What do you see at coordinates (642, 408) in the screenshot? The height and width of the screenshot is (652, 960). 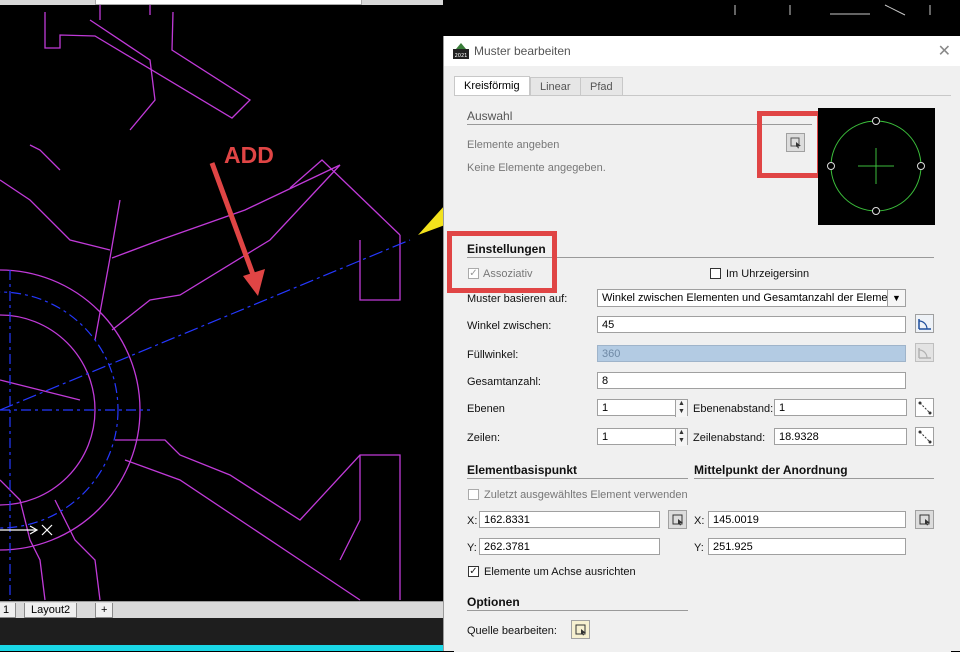 I see `ebenen-input: 1 ▲ ▼` at bounding box center [642, 408].